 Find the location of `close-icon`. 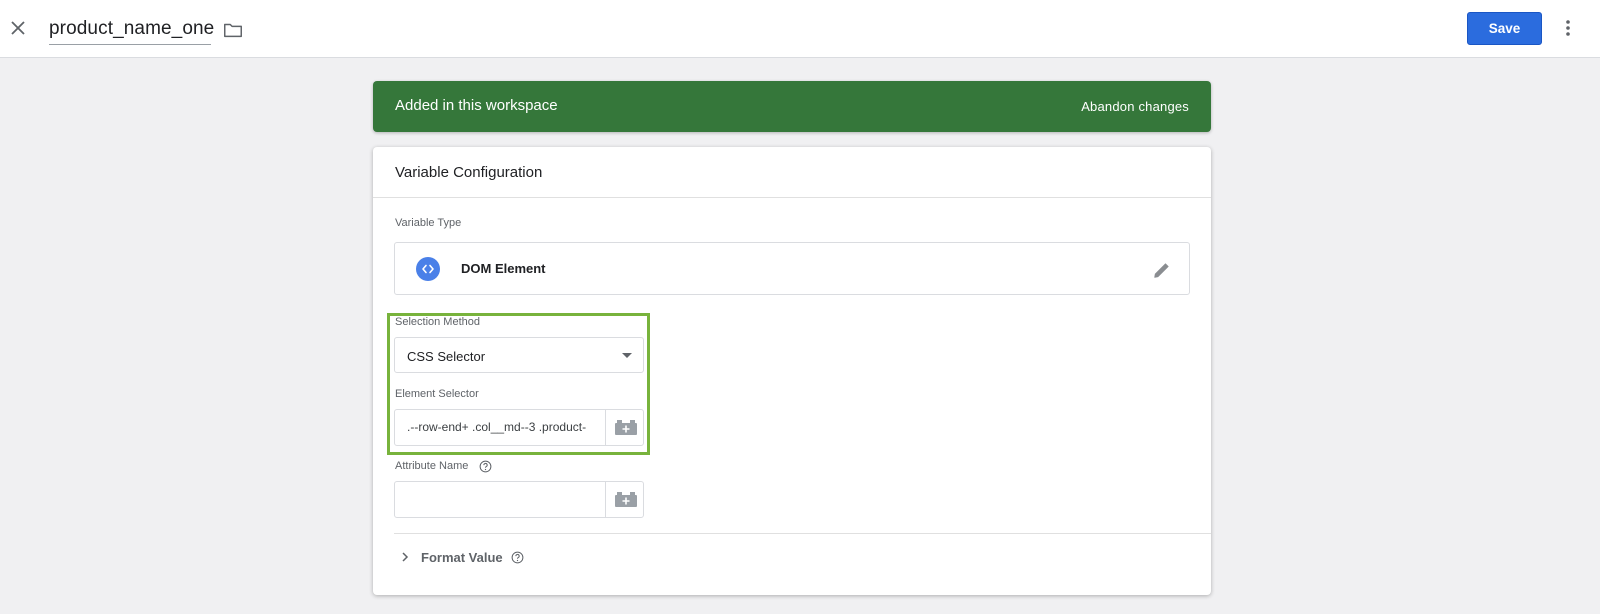

close-icon is located at coordinates (18, 28).